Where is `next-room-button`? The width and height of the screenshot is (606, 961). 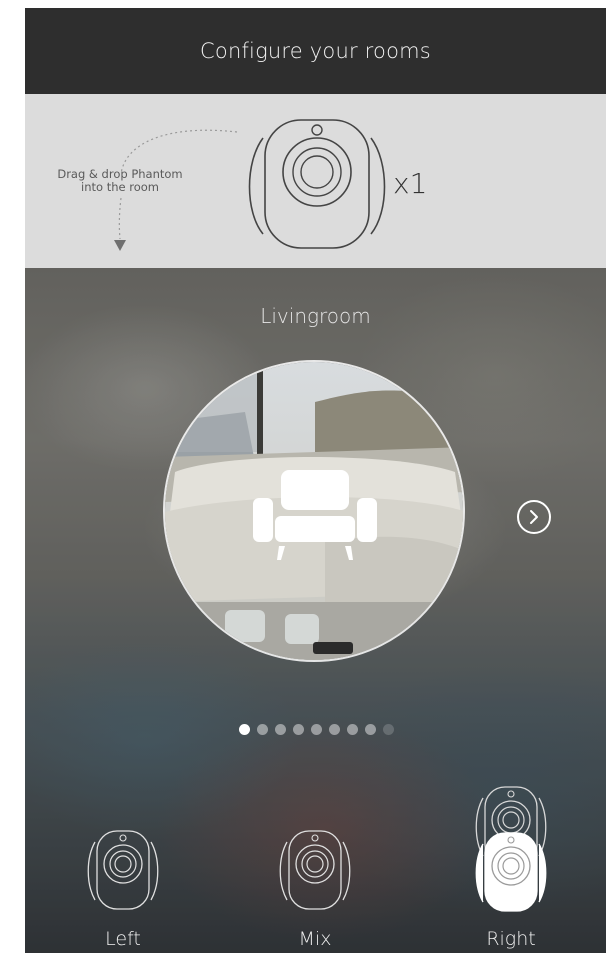
next-room-button is located at coordinates (534, 517).